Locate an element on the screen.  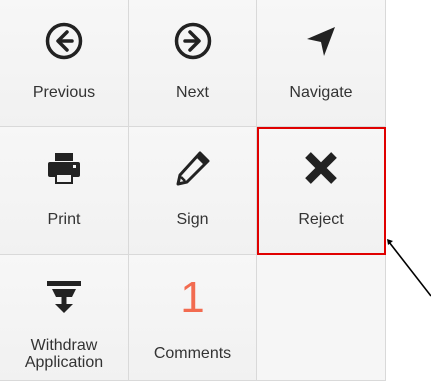
withdraw-application-label: Withdraw Application is located at coordinates (64, 354).